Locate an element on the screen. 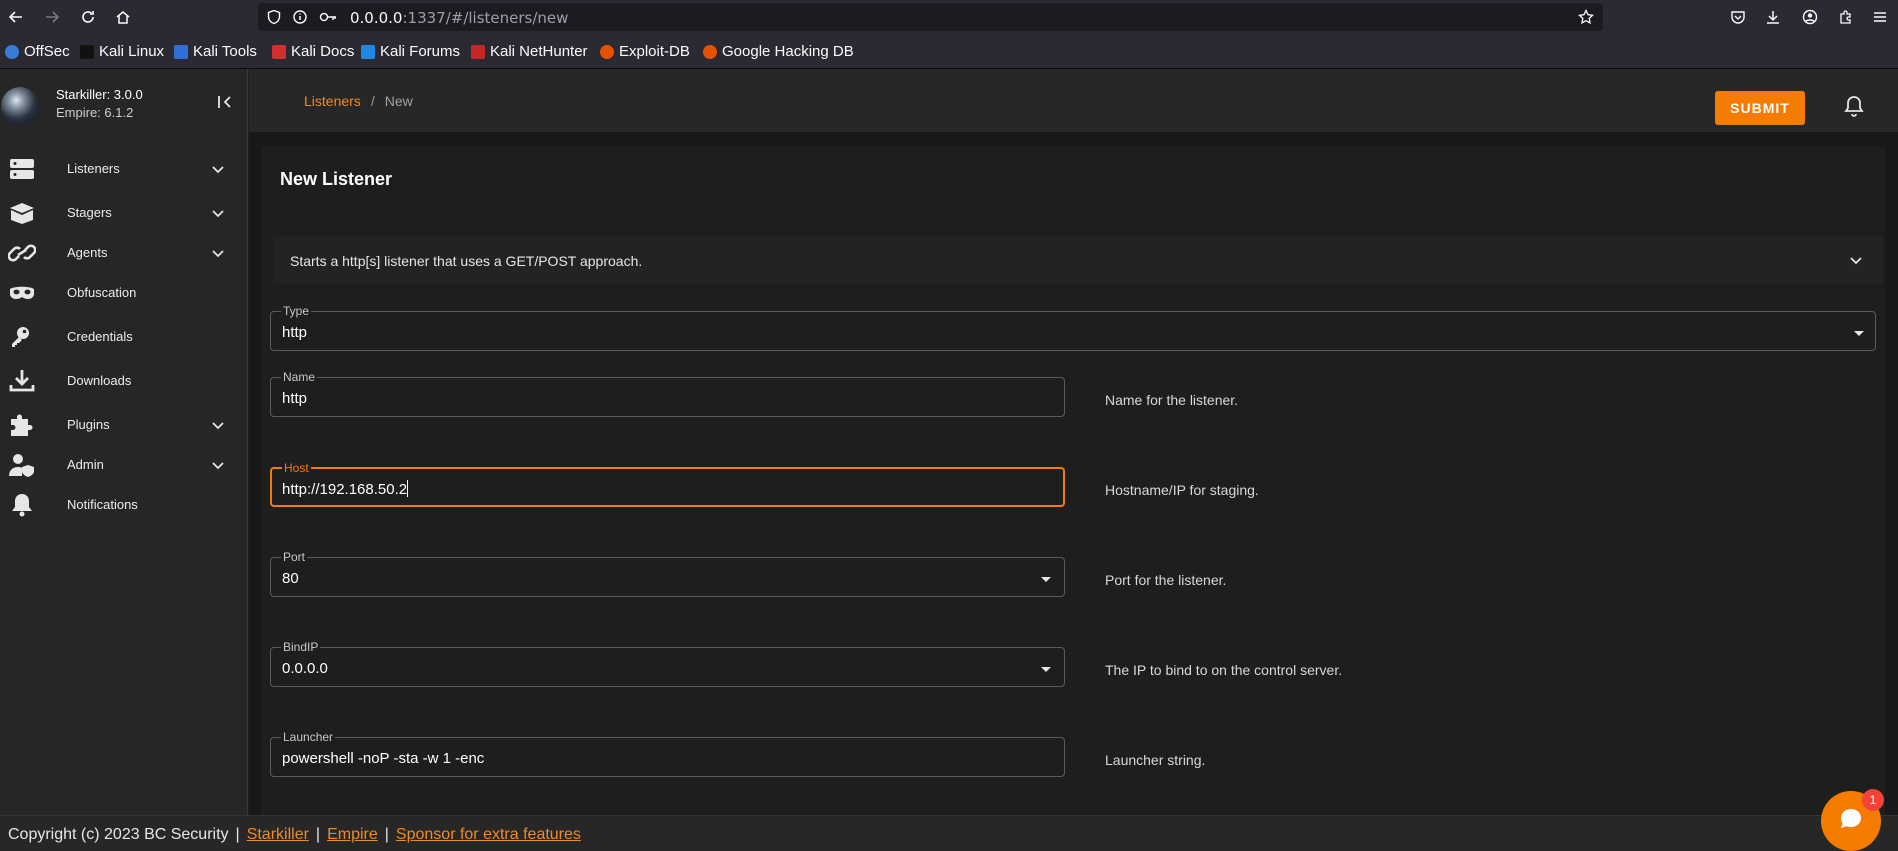 The height and width of the screenshot is (851, 1898). host-label: Host is located at coordinates (296, 468).